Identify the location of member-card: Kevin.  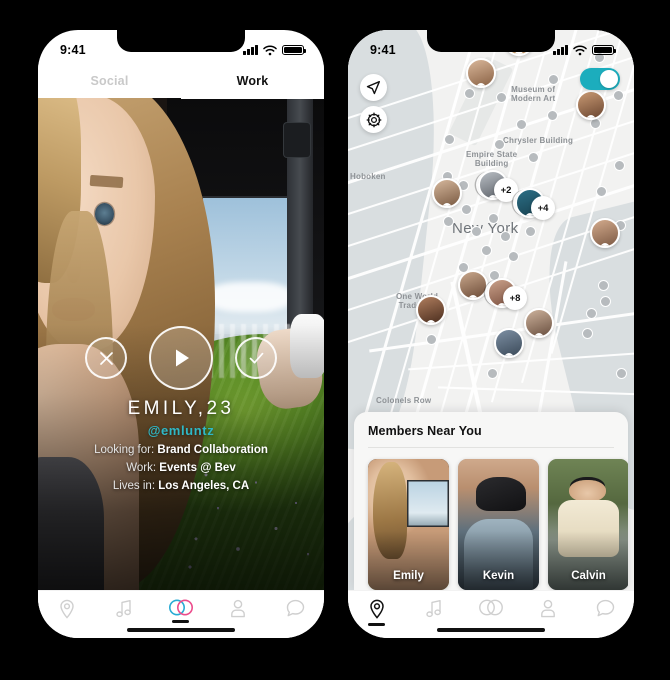
(498, 524).